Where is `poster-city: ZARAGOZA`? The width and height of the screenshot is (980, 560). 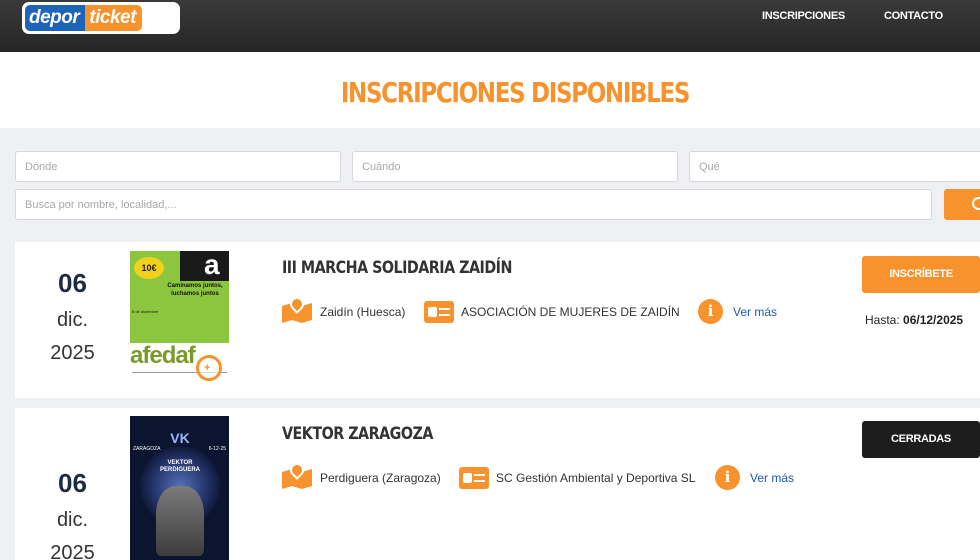
poster-city: ZARAGOZA is located at coordinates (147, 449).